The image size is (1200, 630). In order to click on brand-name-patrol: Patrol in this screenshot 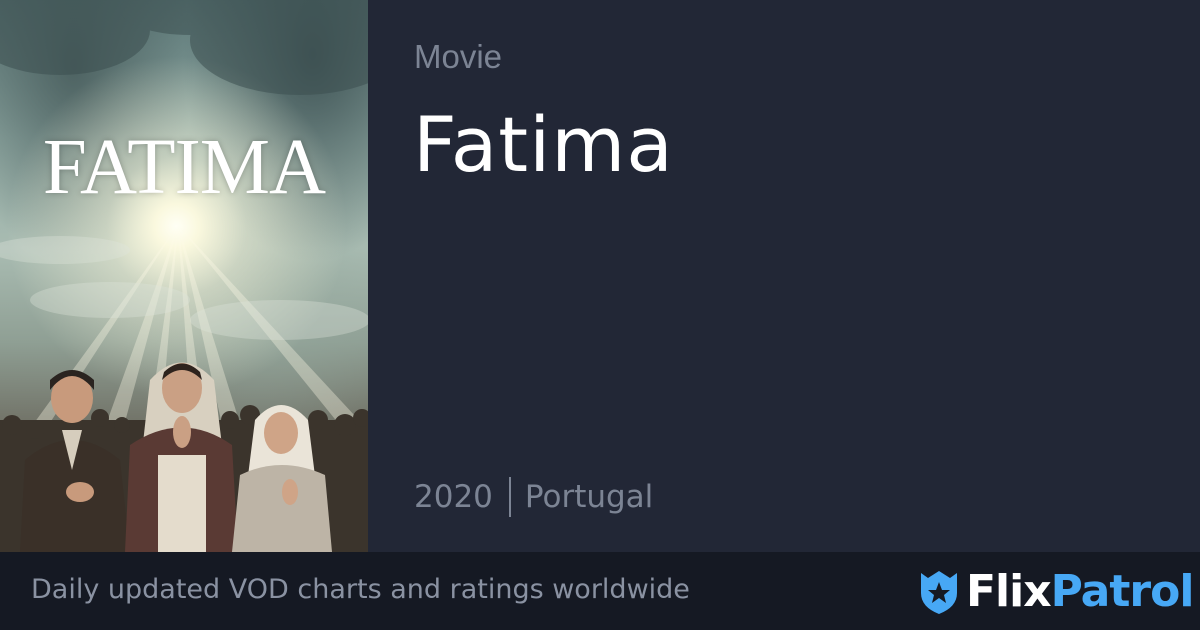, I will do `click(1122, 591)`.